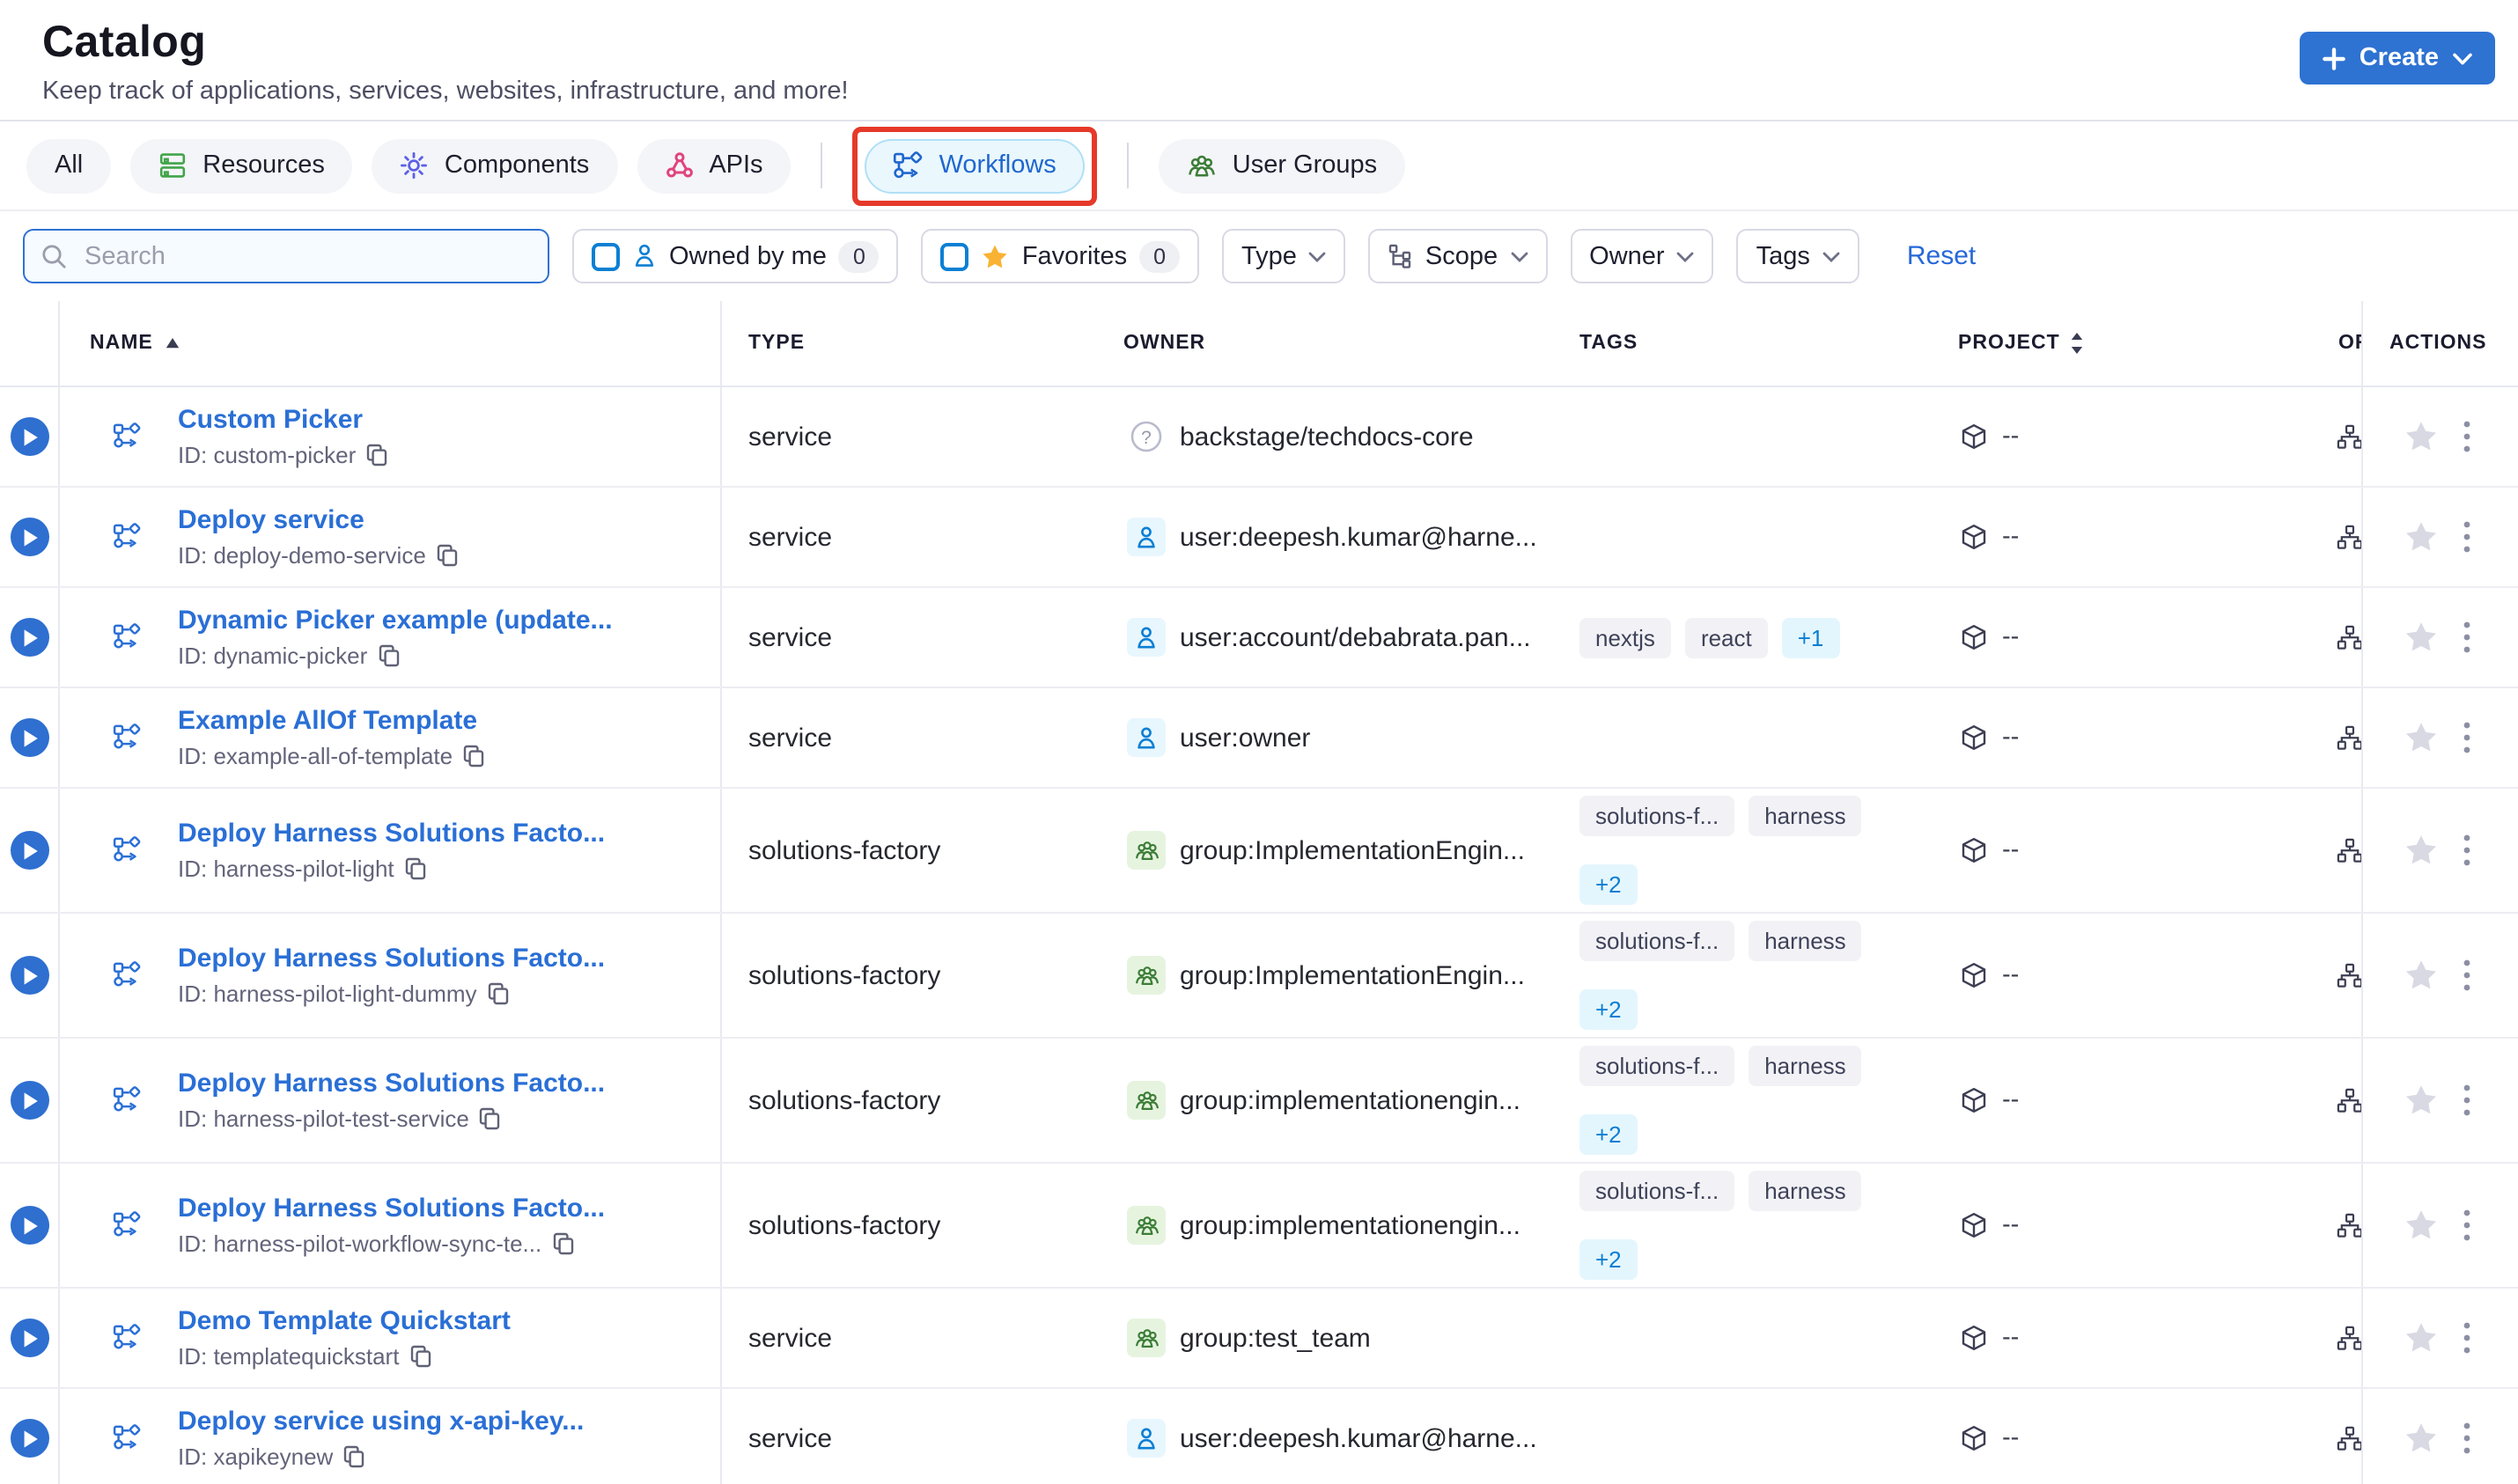  I want to click on type-filter-dropdown: Type, so click(1284, 256).